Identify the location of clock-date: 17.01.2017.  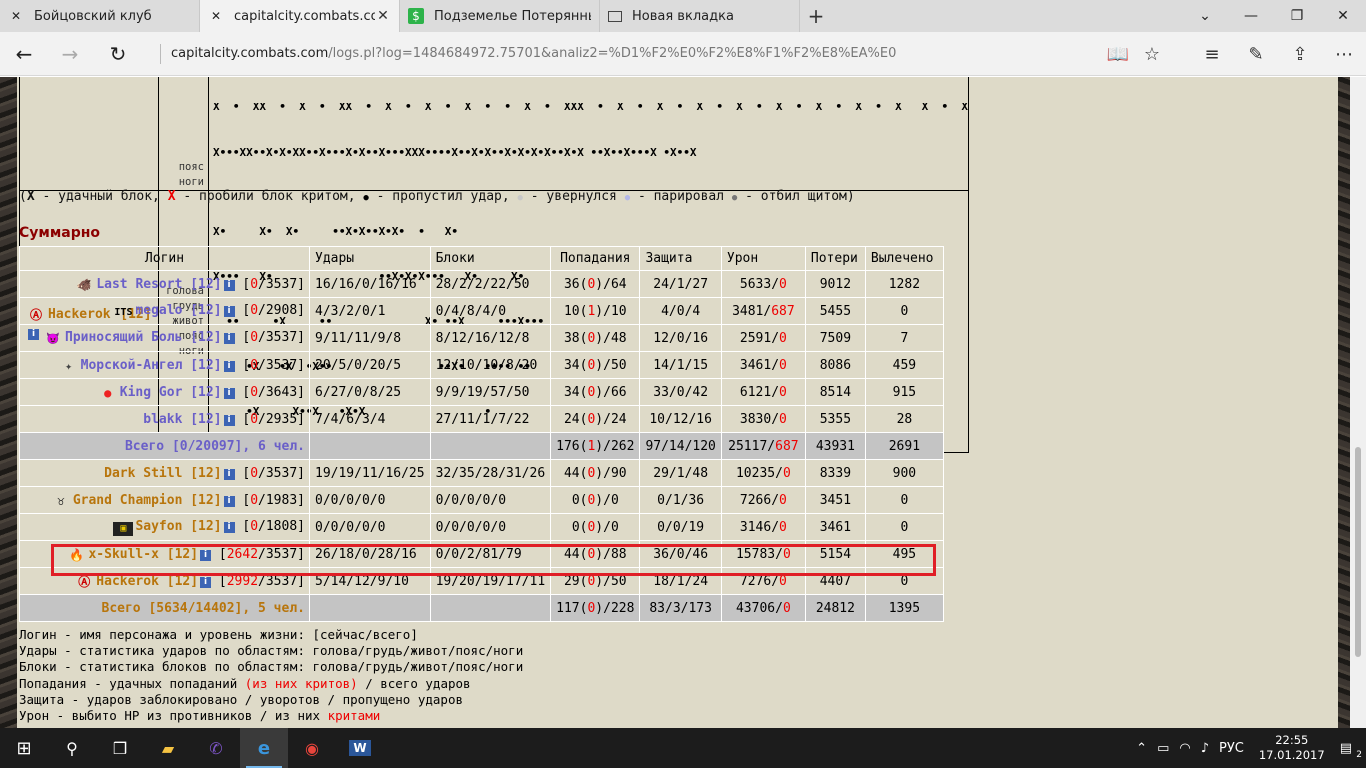
(1291, 755).